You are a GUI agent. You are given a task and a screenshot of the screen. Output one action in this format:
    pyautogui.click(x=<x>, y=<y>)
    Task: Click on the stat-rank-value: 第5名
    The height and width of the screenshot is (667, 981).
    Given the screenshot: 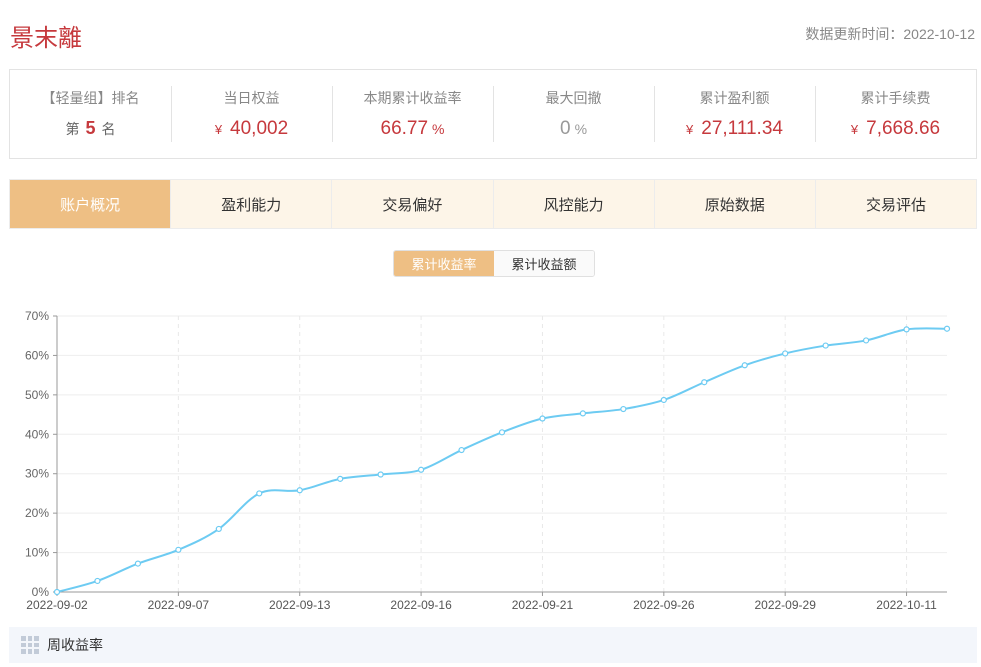 What is the action you would take?
    pyautogui.click(x=90, y=131)
    